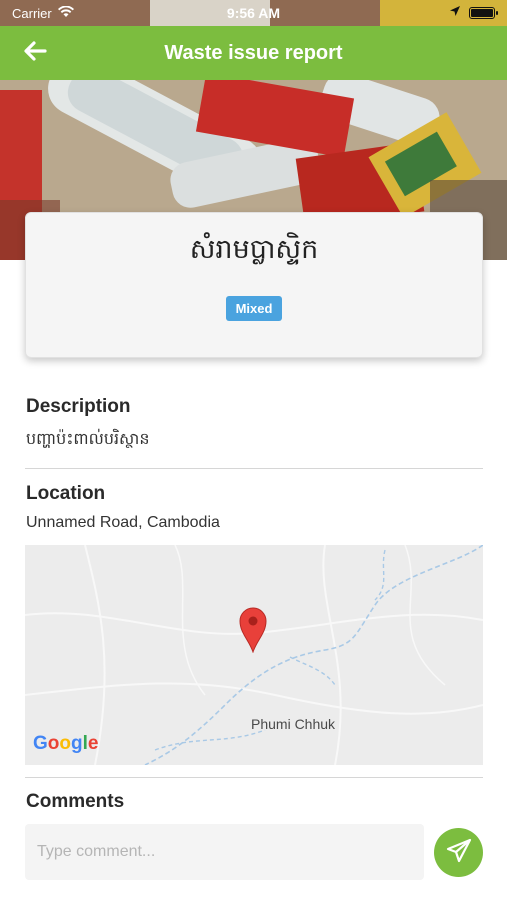  Describe the element at coordinates (224, 852) in the screenshot. I see `comment-input` at that location.